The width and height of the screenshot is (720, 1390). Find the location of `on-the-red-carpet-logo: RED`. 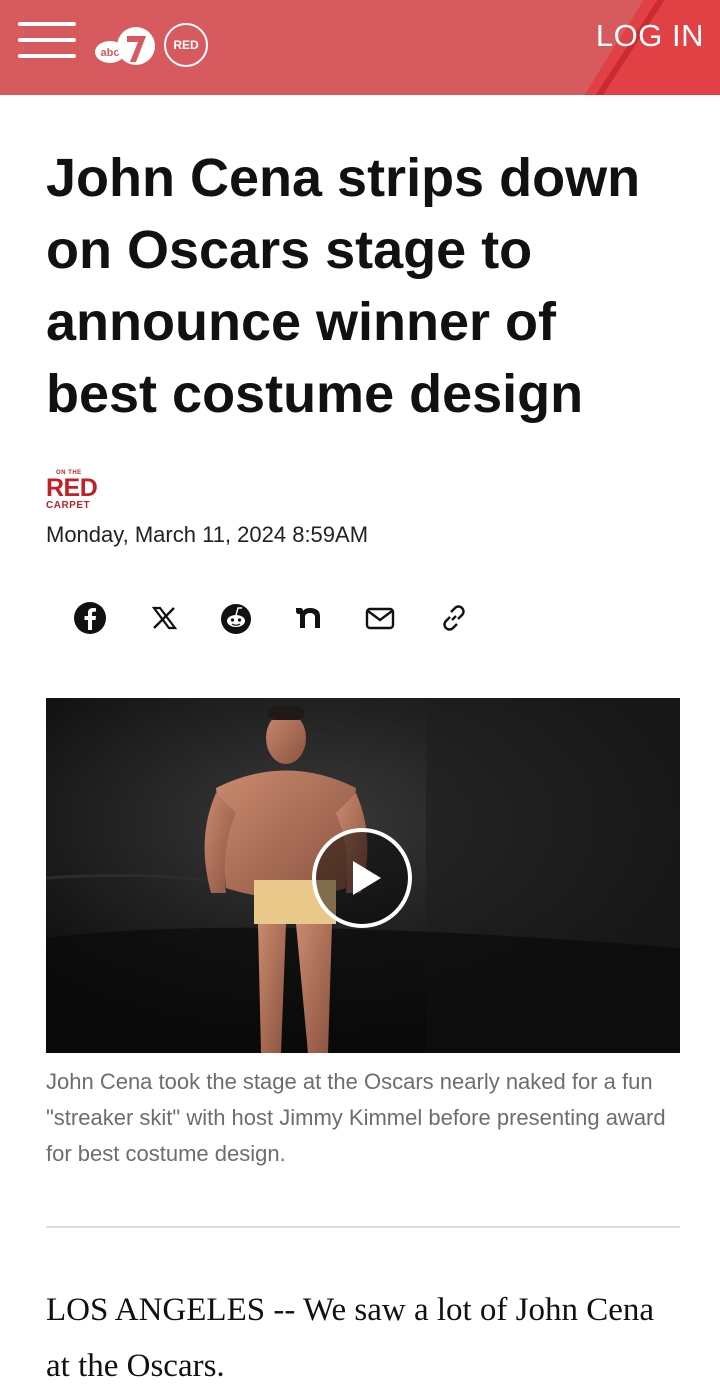

on-the-red-carpet-logo: RED is located at coordinates (186, 45).